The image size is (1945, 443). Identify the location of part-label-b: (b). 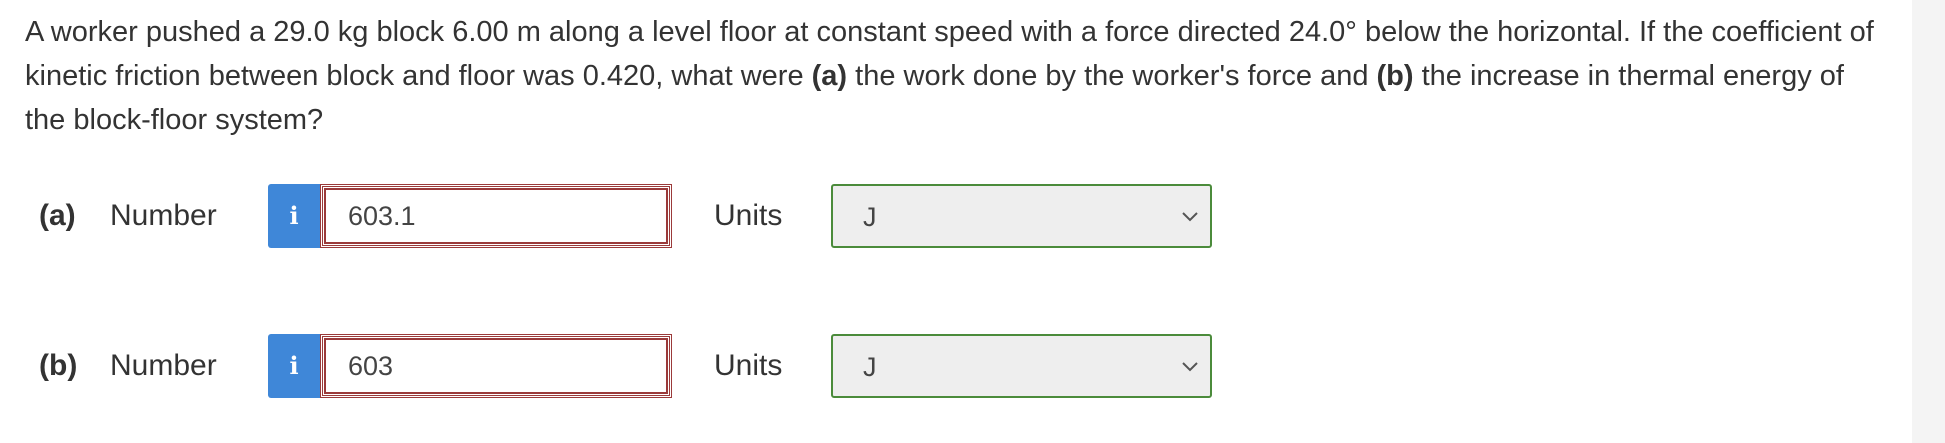
(58, 365).